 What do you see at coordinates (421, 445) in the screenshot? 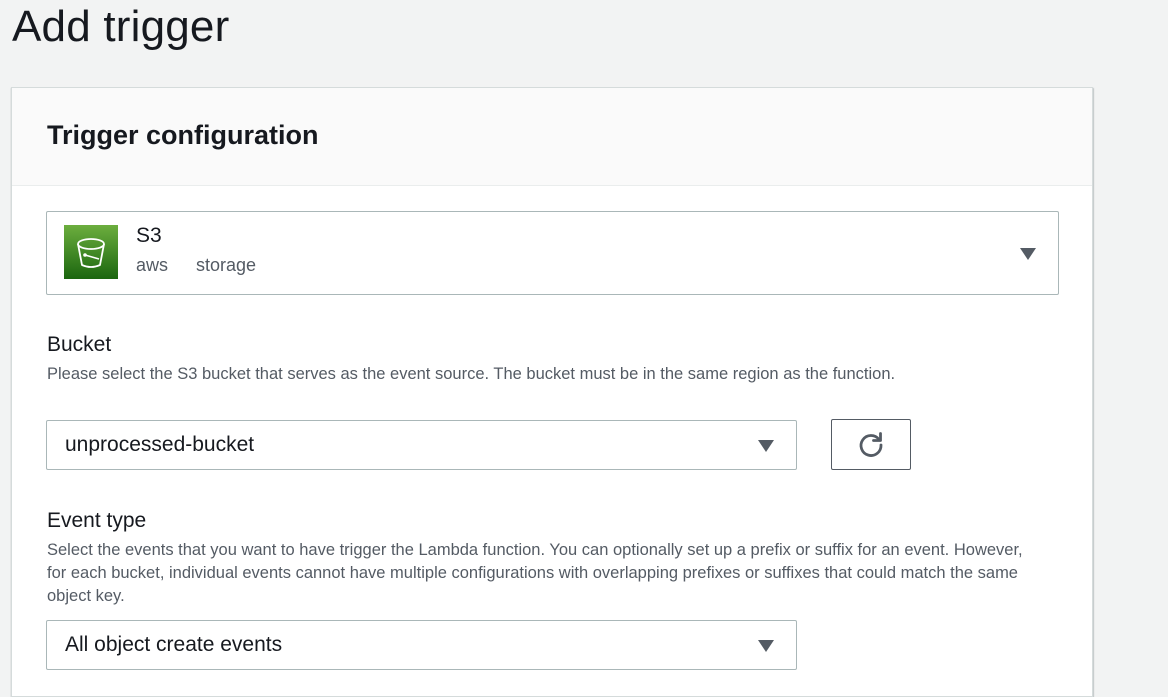
I see `bucket-select: unprocessed-bucket` at bounding box center [421, 445].